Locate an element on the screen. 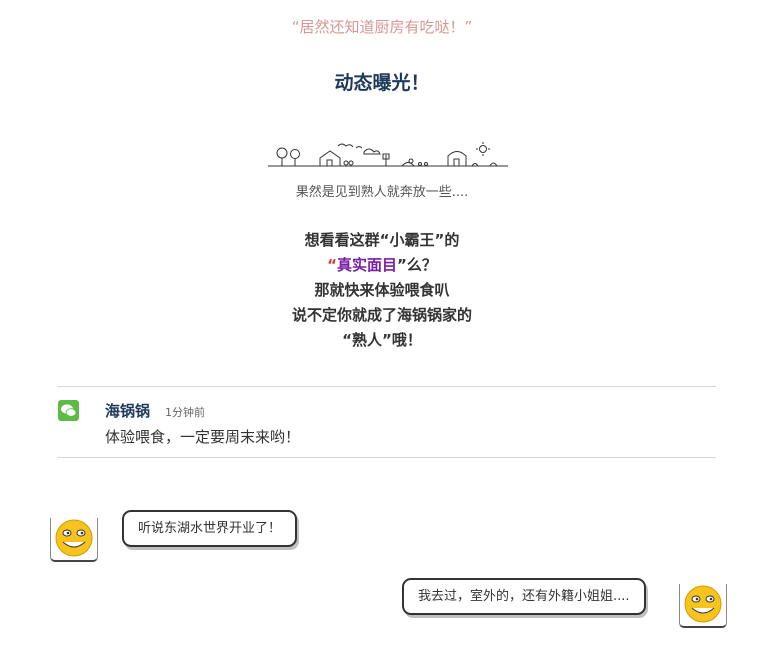 This screenshot has height=665, width=764. blurb-line-2: “真实面目”么？ is located at coordinates (382, 265).